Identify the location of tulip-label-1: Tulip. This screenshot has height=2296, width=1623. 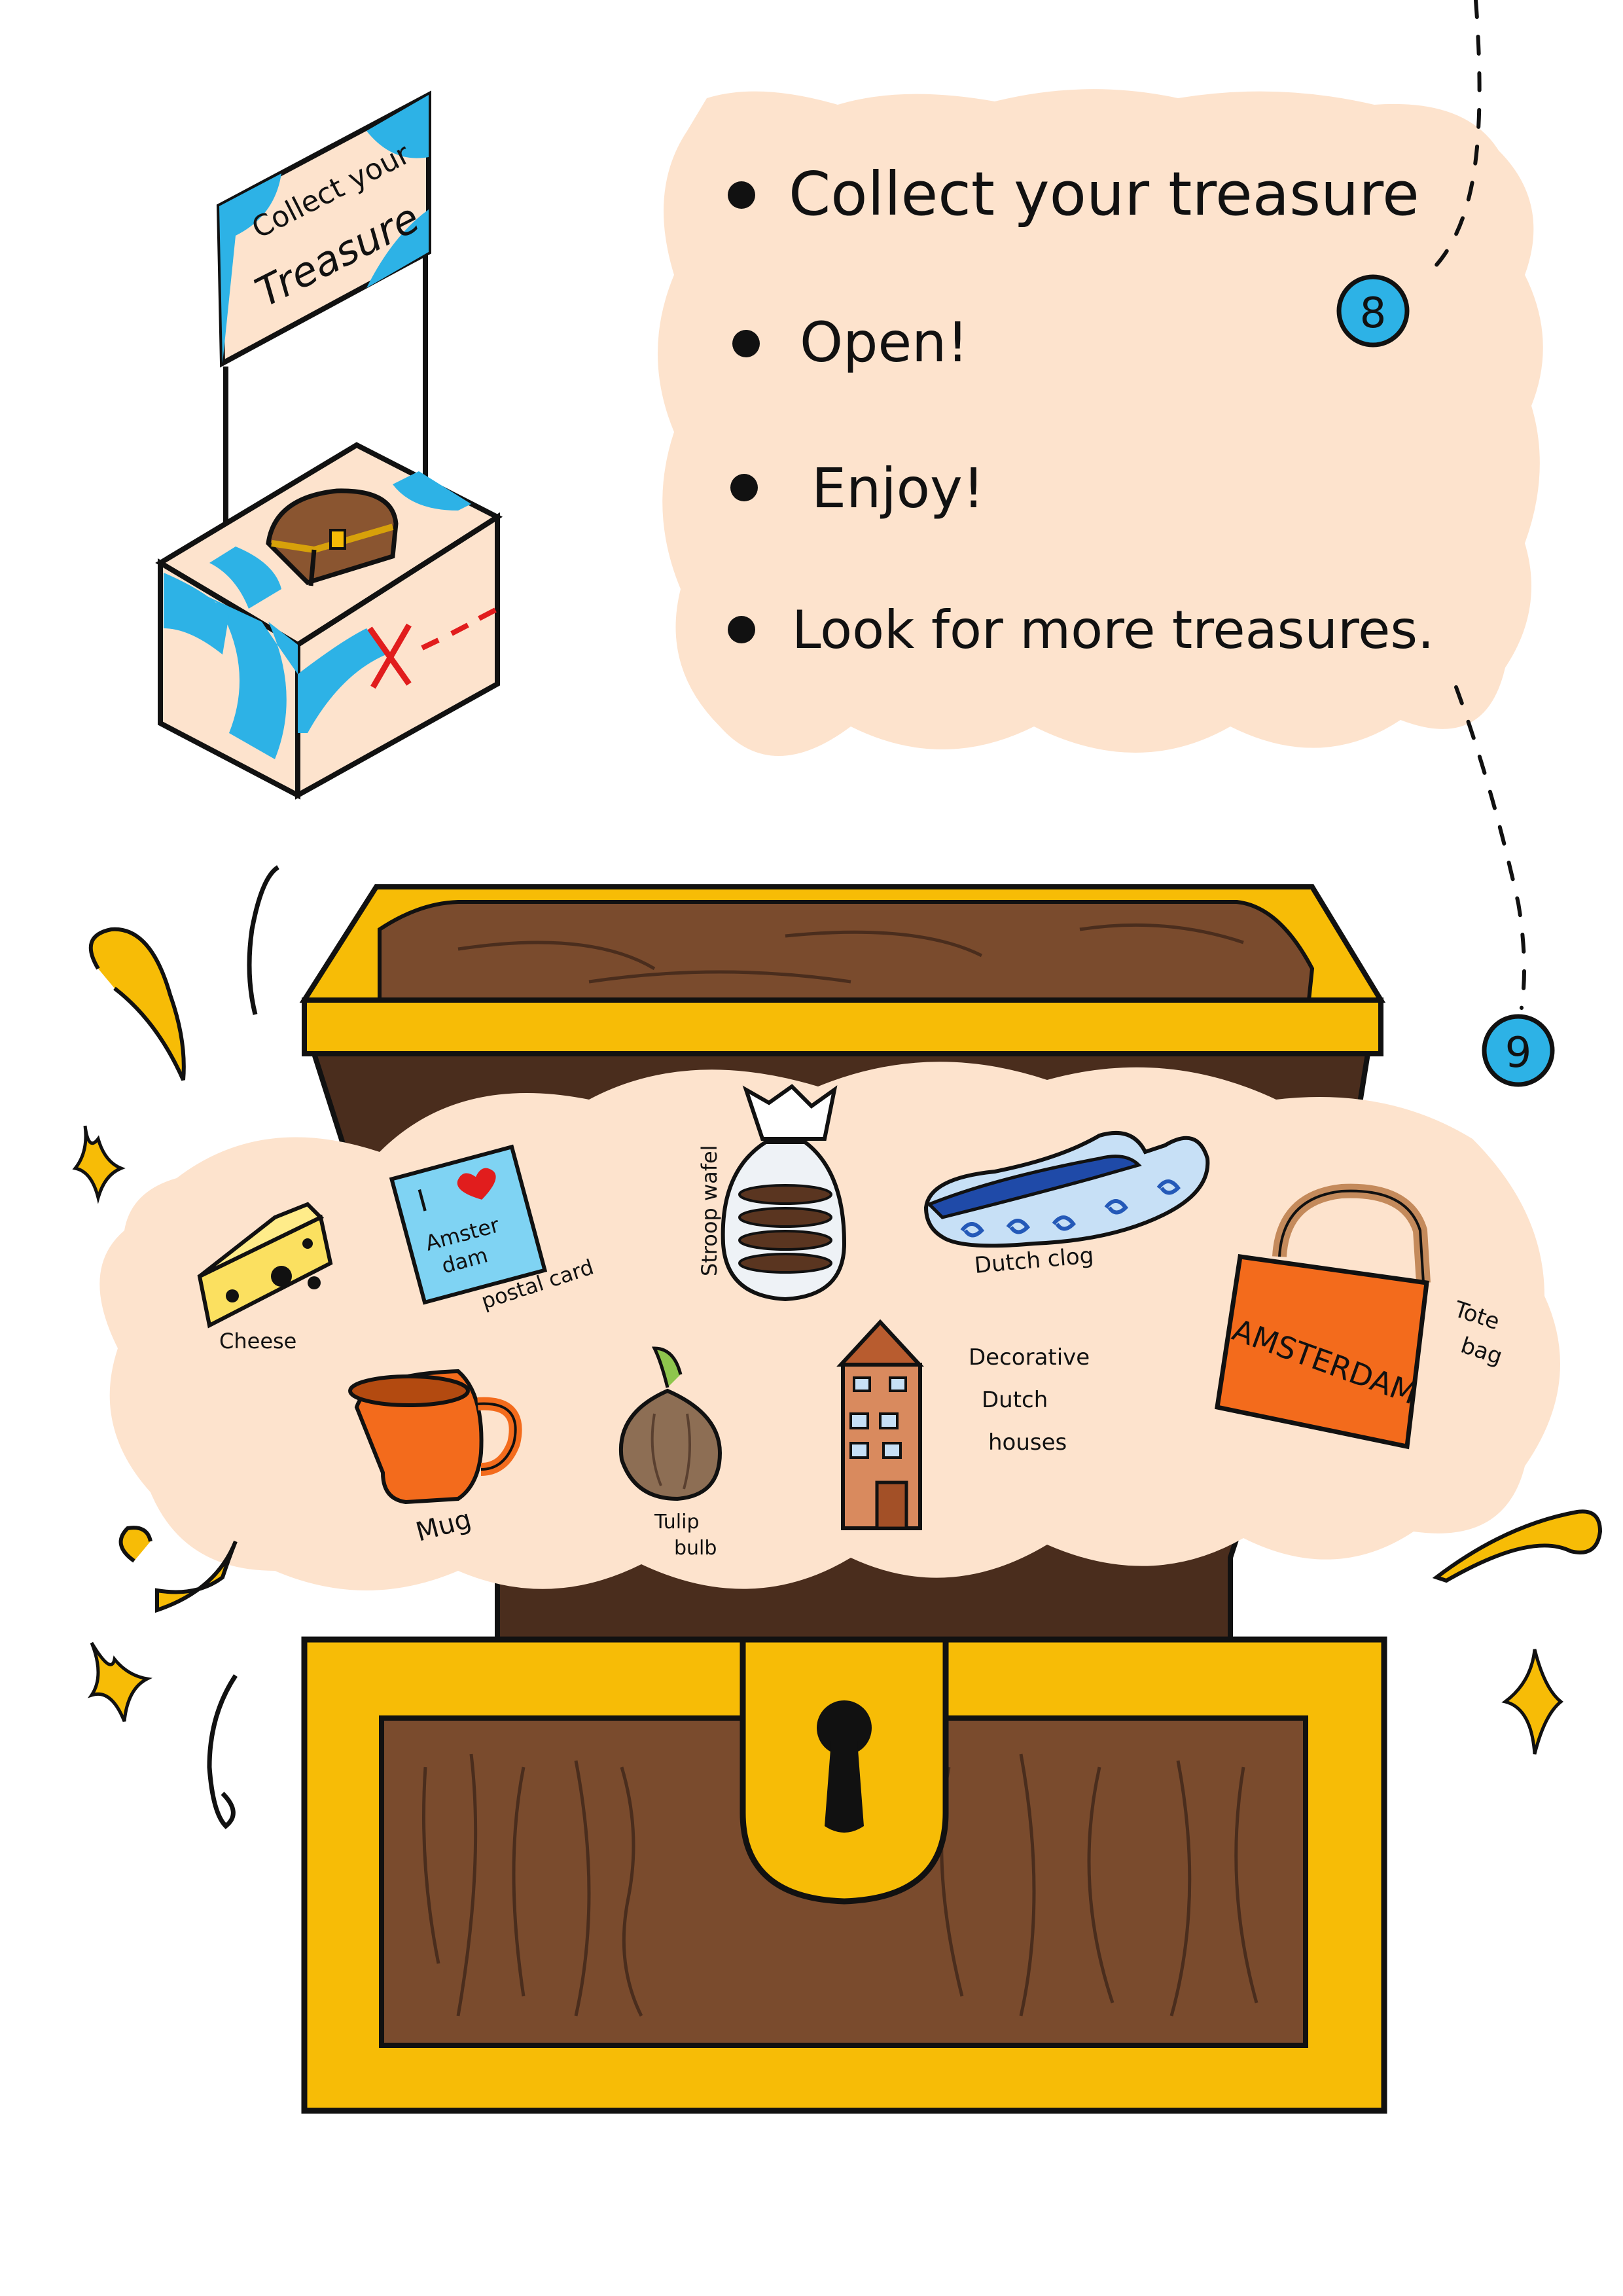
(677, 1522).